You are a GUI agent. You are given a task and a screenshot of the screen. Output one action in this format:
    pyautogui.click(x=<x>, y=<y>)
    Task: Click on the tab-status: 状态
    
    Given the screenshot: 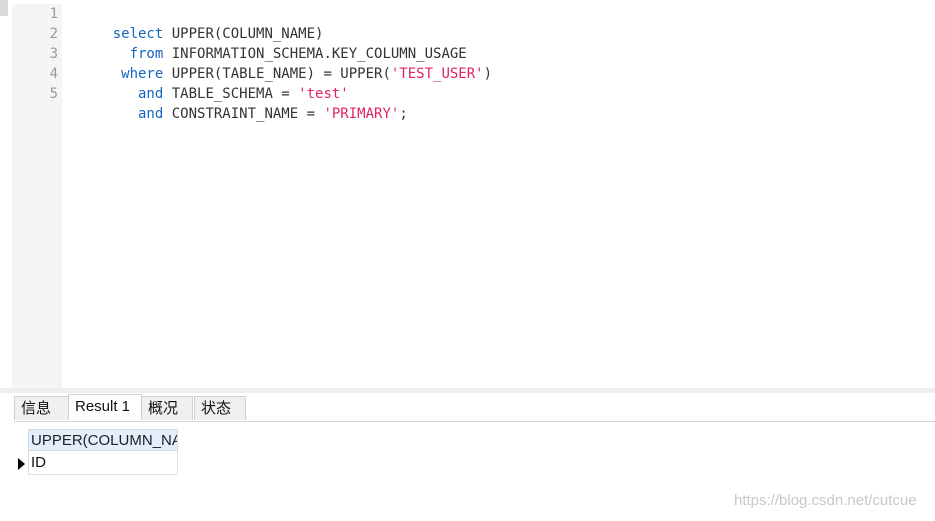 What is the action you would take?
    pyautogui.click(x=220, y=408)
    